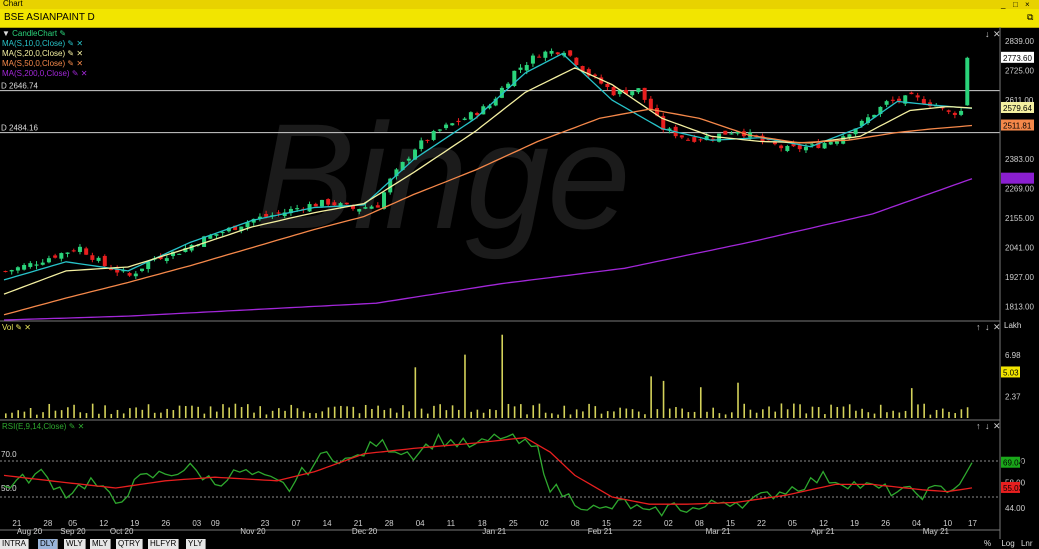 This screenshot has height=549, width=1039. What do you see at coordinates (19, 128) in the screenshot?
I see `horizontal-line-label: D 2484.16` at bounding box center [19, 128].